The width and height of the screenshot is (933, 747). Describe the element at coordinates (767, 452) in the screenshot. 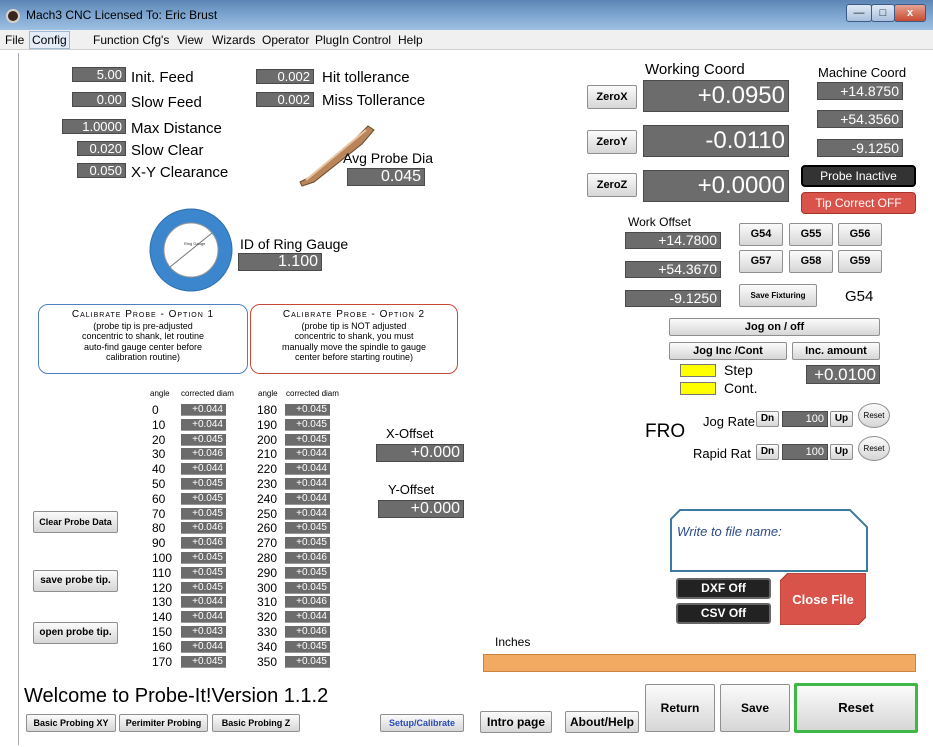

I see `rapid-rate-dn-button: Dn` at that location.